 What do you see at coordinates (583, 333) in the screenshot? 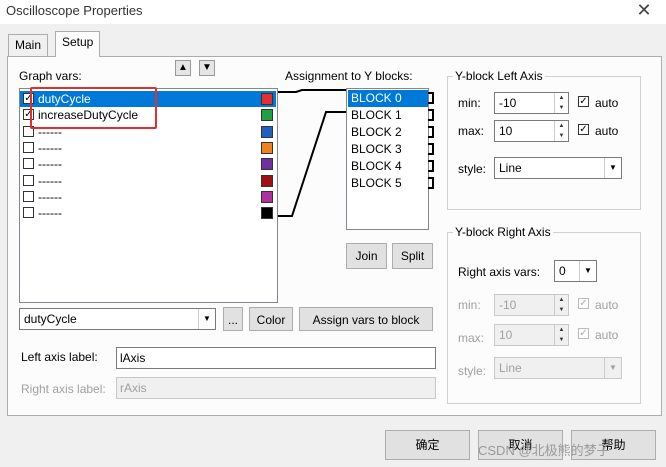
I see `right-max-auto-checkbox: ✓` at bounding box center [583, 333].